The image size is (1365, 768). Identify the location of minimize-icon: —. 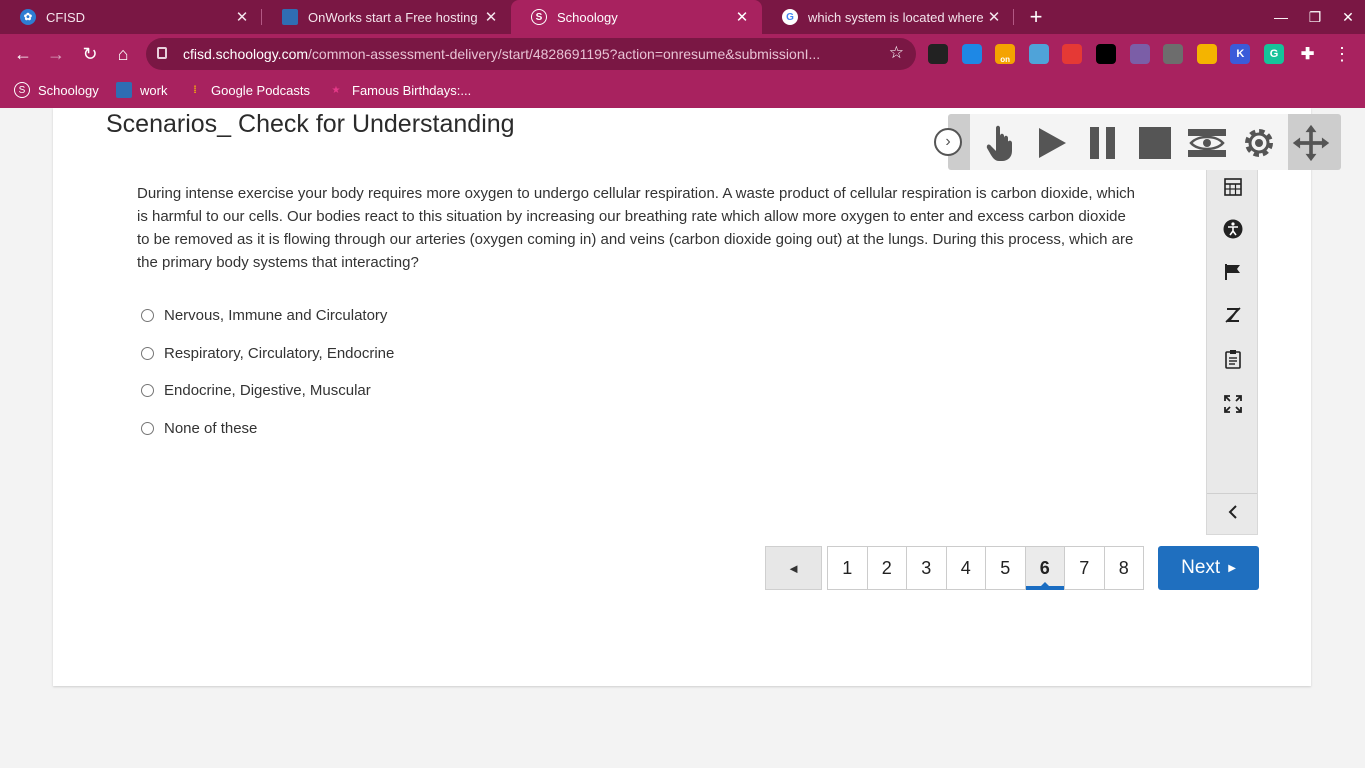
(1281, 17).